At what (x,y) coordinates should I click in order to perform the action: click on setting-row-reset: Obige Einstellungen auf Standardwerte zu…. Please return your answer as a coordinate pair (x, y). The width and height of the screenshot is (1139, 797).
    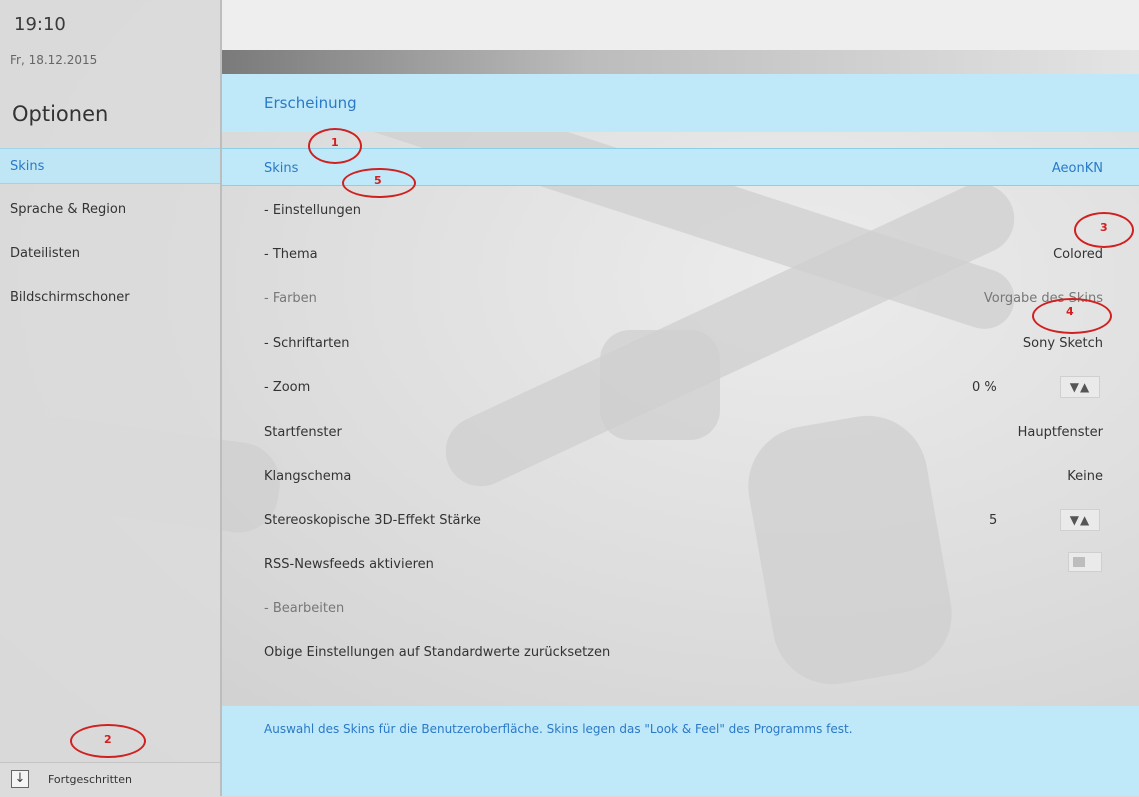
    Looking at the image, I should click on (680, 653).